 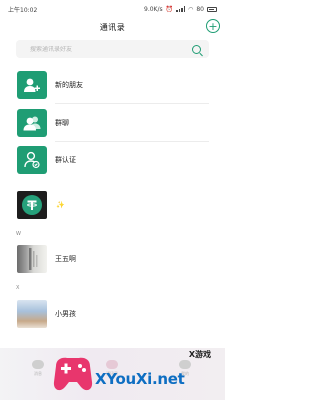 What do you see at coordinates (60, 205) in the screenshot?
I see `contact-name: ✨` at bounding box center [60, 205].